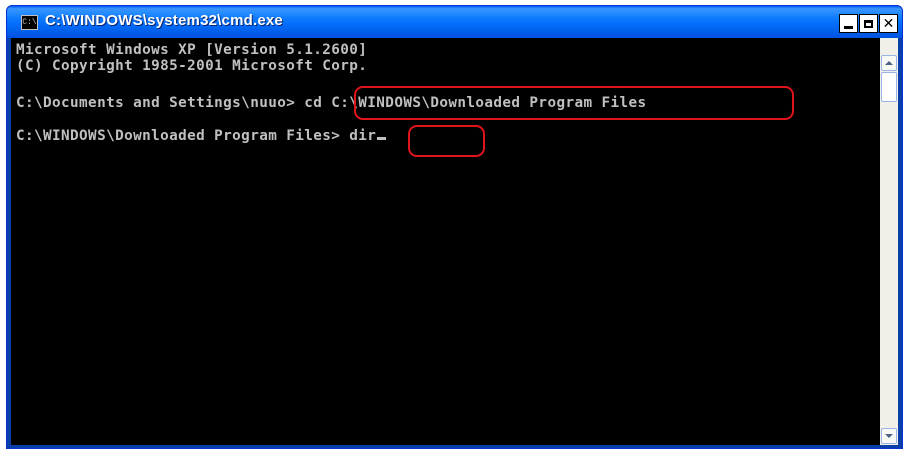 The image size is (909, 453). Describe the element at coordinates (889, 87) in the screenshot. I see `scroll-thumb` at that location.